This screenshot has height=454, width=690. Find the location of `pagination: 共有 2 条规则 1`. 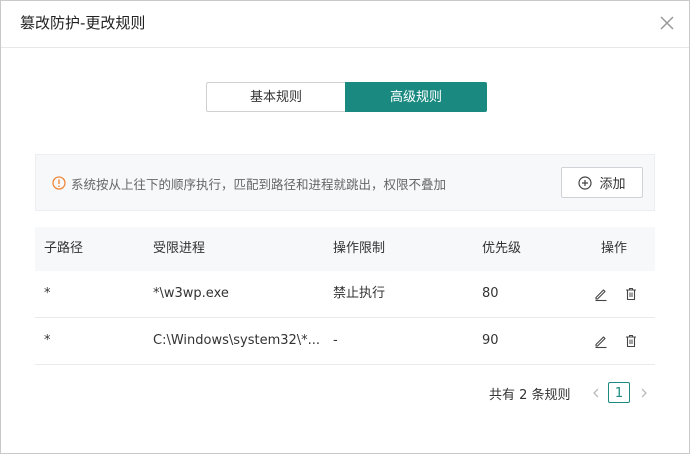

pagination: 共有 2 条规则 1 is located at coordinates (345, 393).